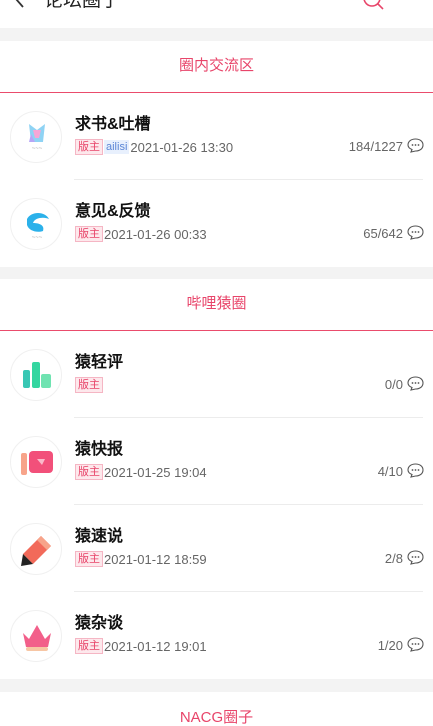 The image size is (433, 726). I want to click on forum-meta: 版主 2021-01-12 19:01, so click(141, 646).